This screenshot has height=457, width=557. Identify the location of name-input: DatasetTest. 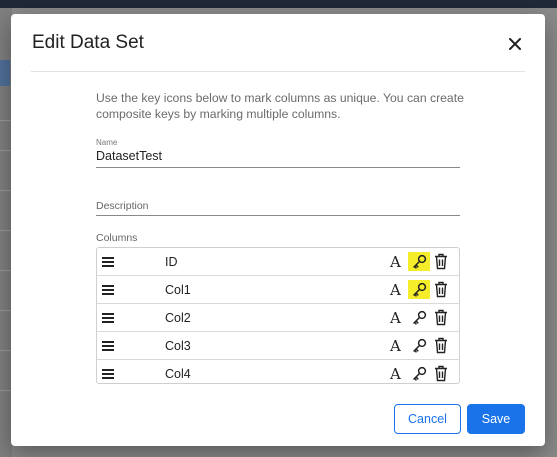
(278, 156).